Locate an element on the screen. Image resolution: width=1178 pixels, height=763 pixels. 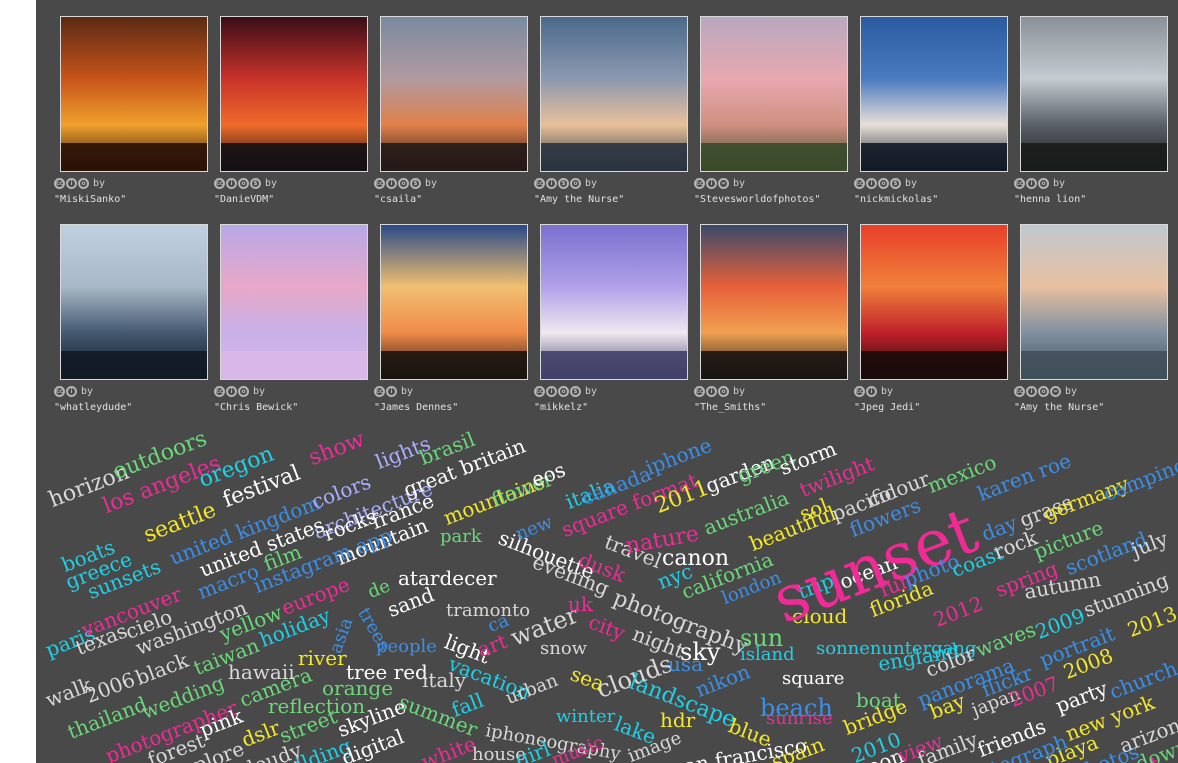
license-icons: cc i $ o by is located at coordinates (565, 183).